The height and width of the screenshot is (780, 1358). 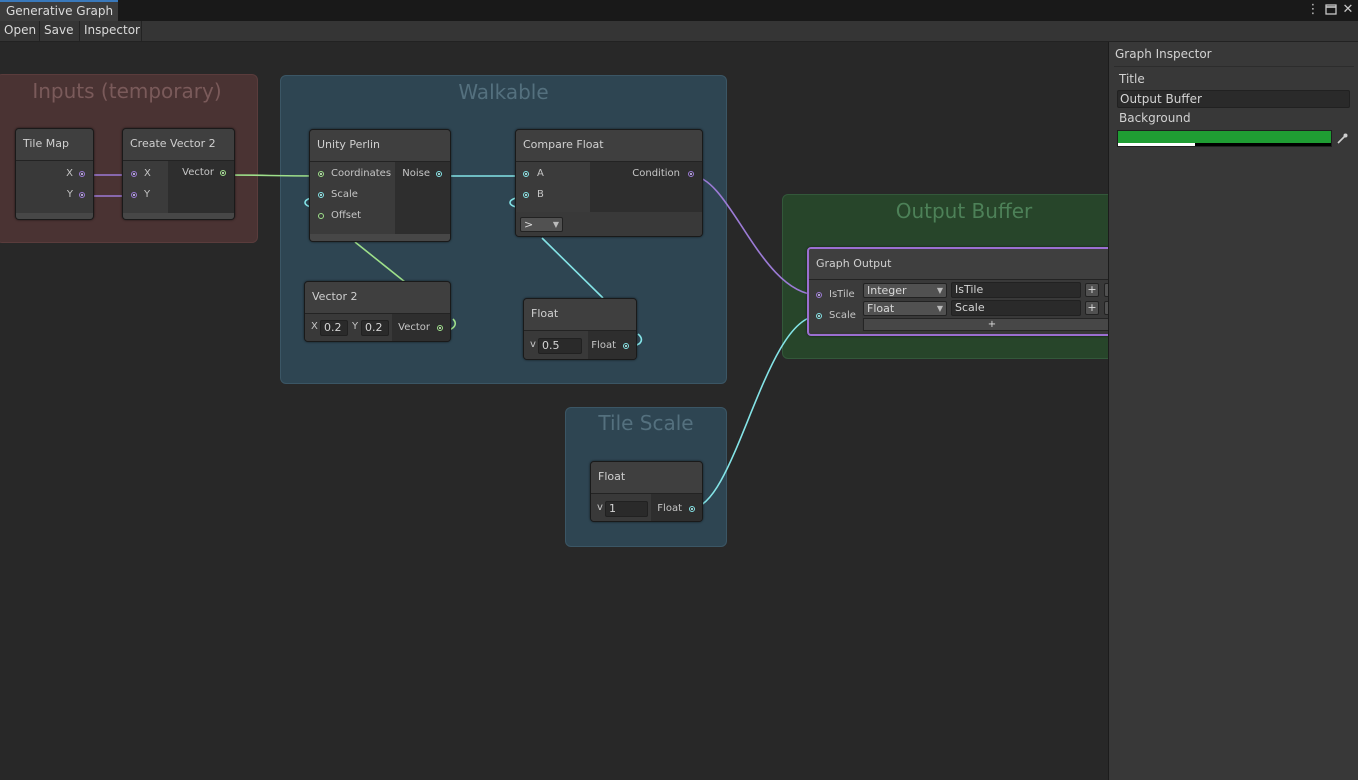 I want to click on port-label: B, so click(x=540, y=194).